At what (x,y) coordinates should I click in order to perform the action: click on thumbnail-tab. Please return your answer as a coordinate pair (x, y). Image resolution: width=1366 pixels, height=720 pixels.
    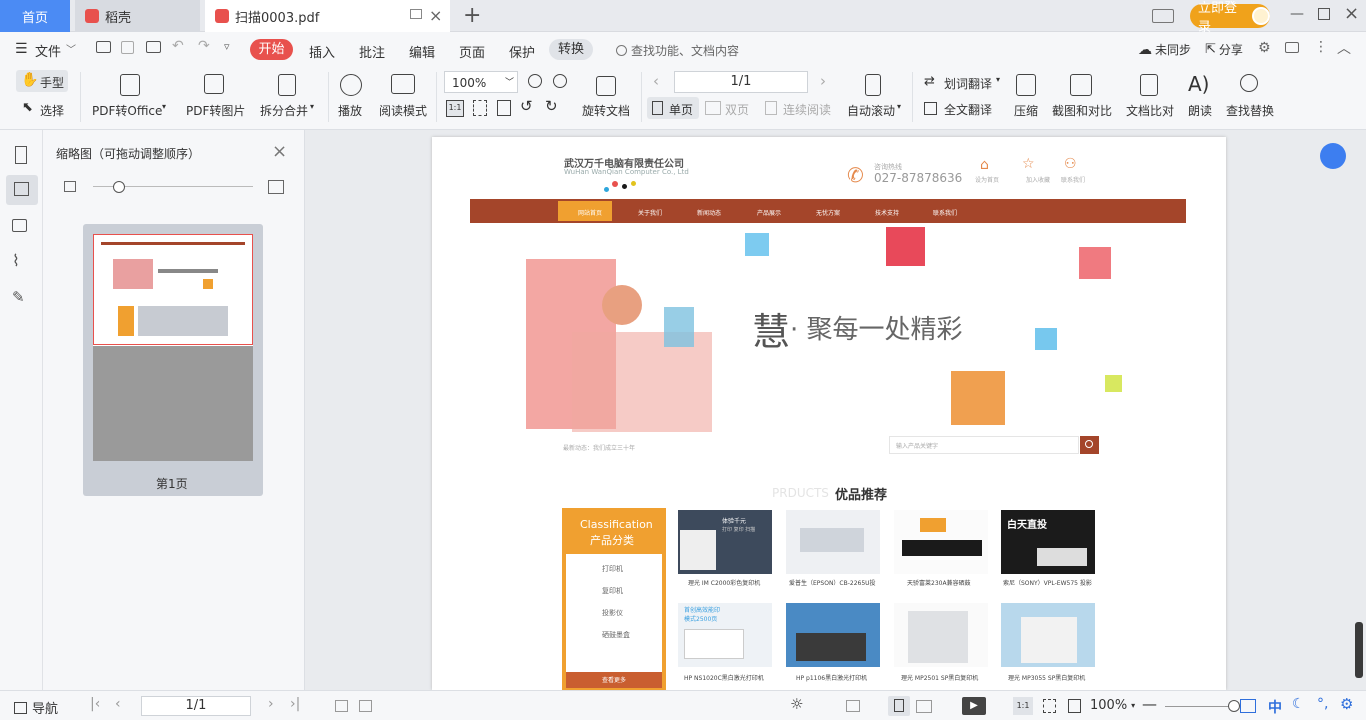
    Looking at the image, I should click on (22, 190).